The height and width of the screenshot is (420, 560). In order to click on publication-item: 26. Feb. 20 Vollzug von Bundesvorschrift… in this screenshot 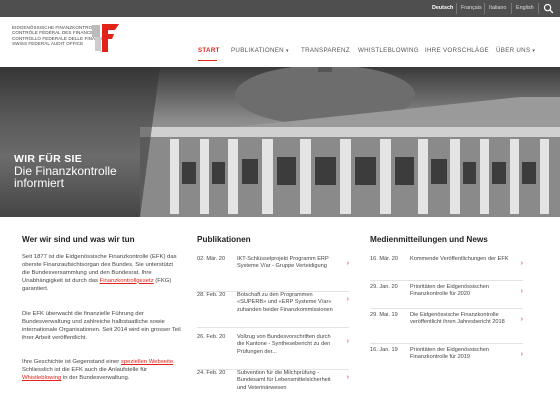, I will do `click(273, 352)`.